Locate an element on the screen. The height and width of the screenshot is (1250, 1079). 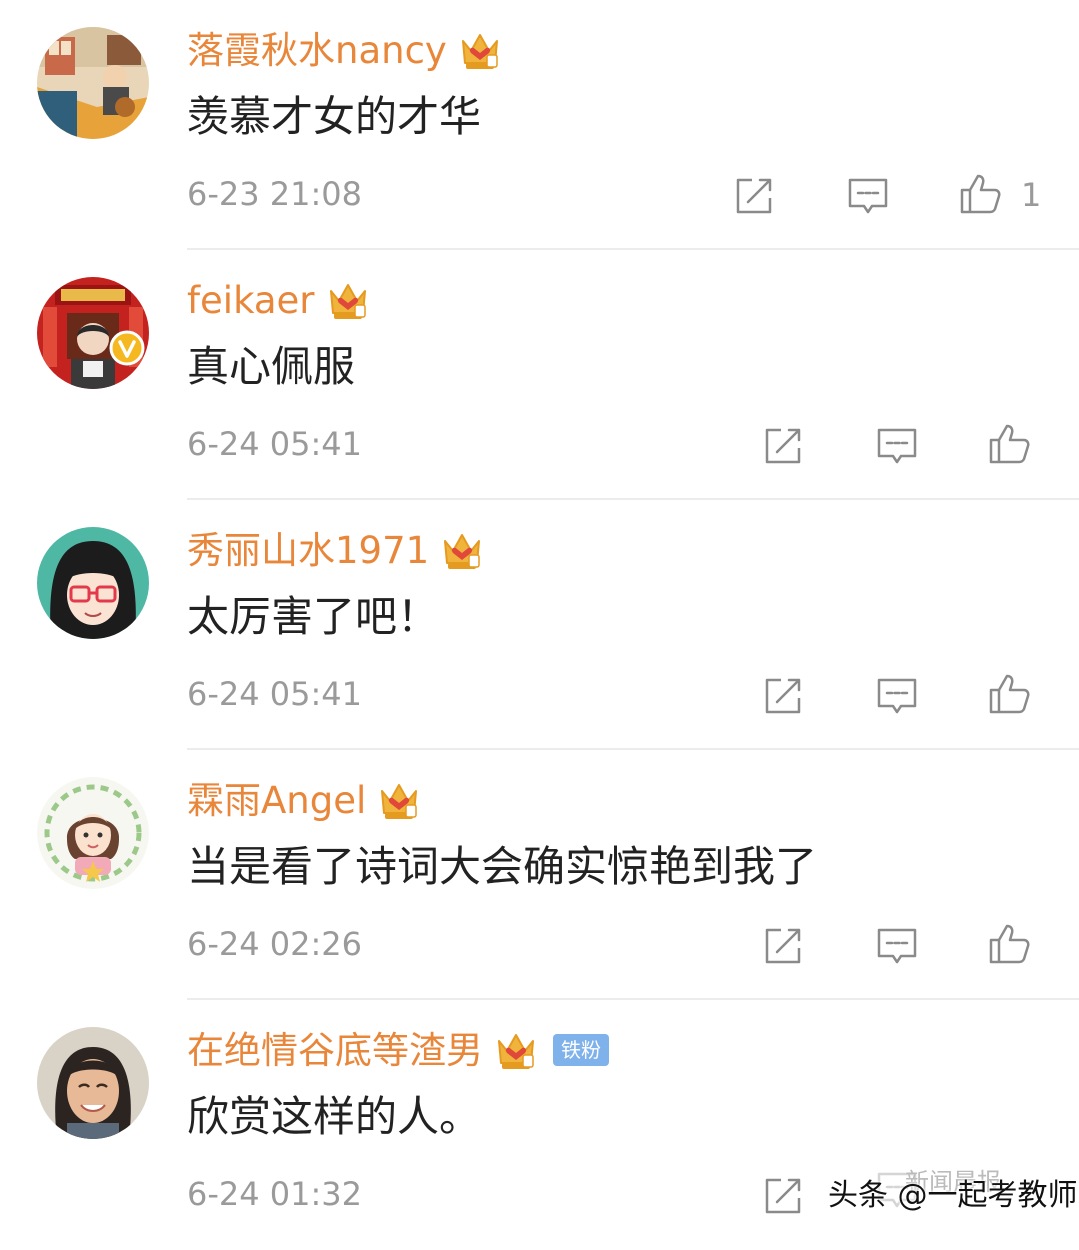
like-count: 1 is located at coordinates (1031, 195).